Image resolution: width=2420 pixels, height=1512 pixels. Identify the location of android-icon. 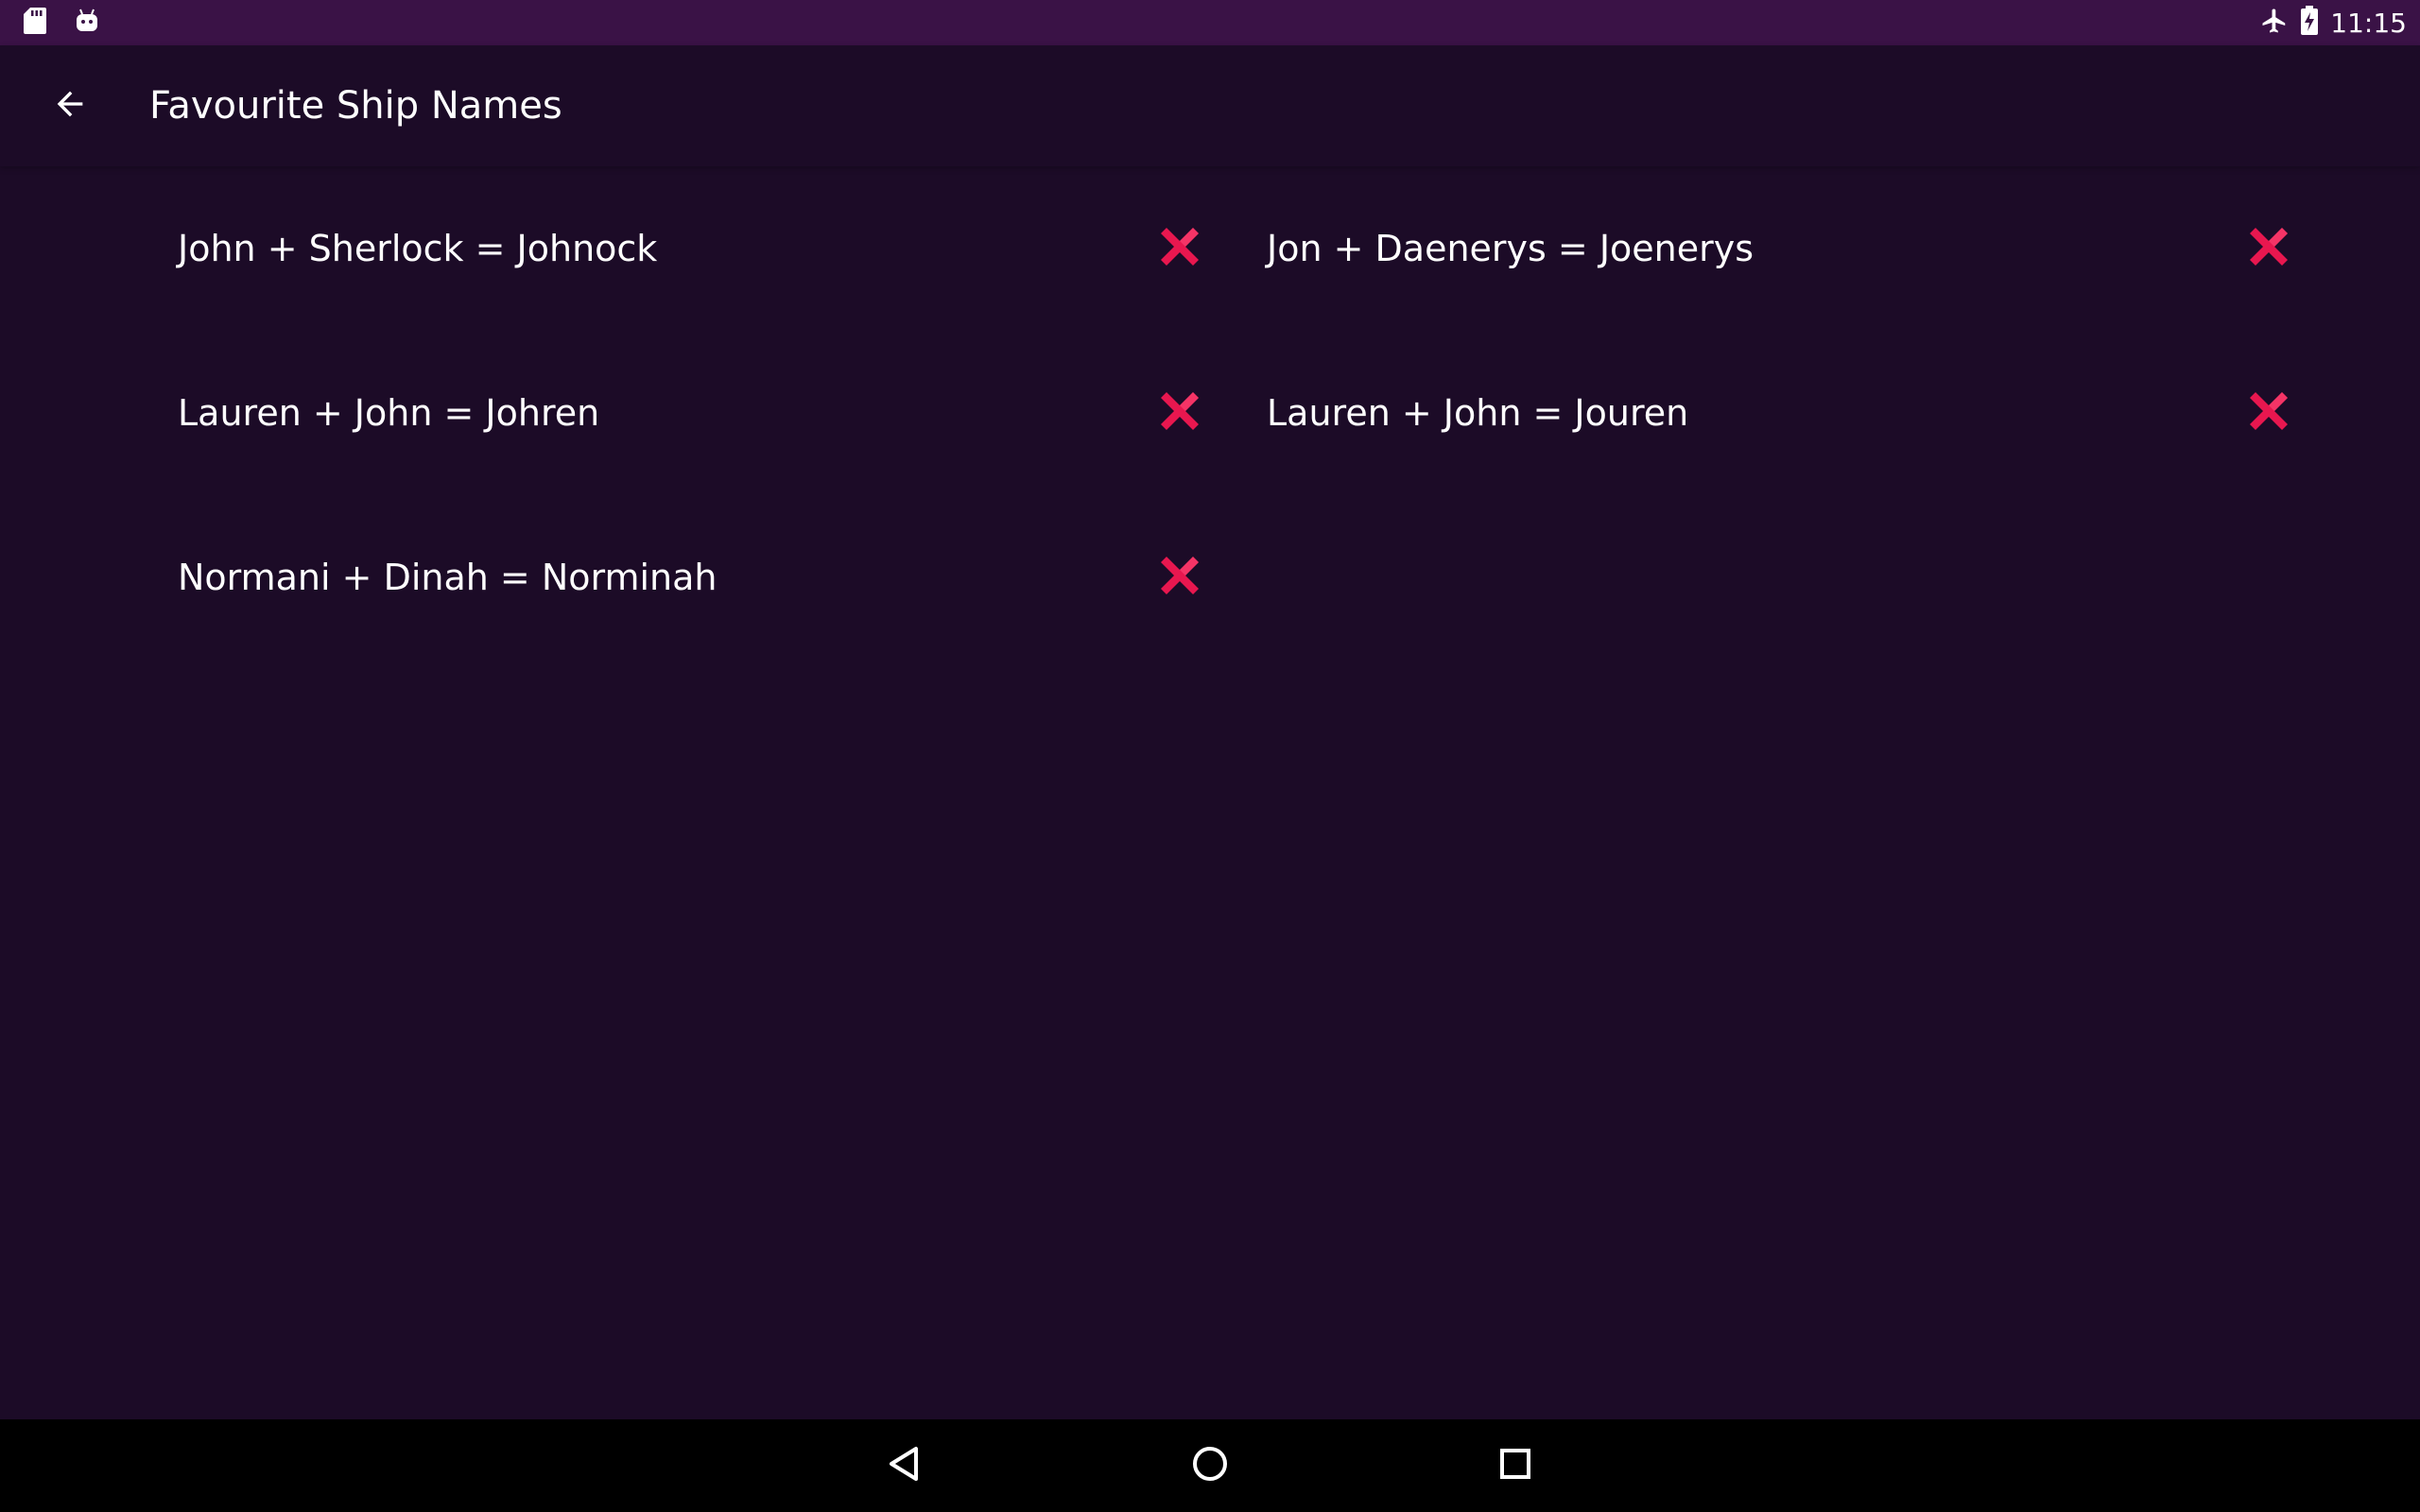
(87, 23).